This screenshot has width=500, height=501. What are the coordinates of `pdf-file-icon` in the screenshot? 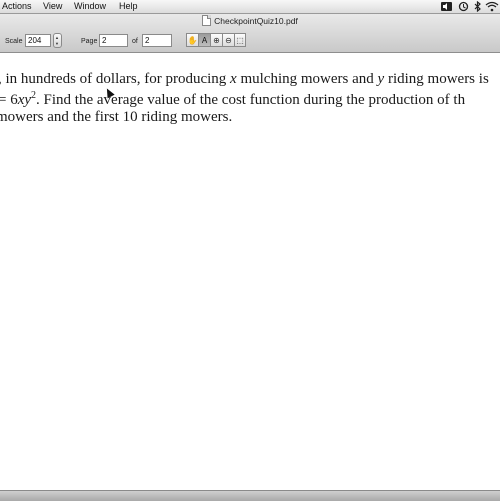 It's located at (207, 20).